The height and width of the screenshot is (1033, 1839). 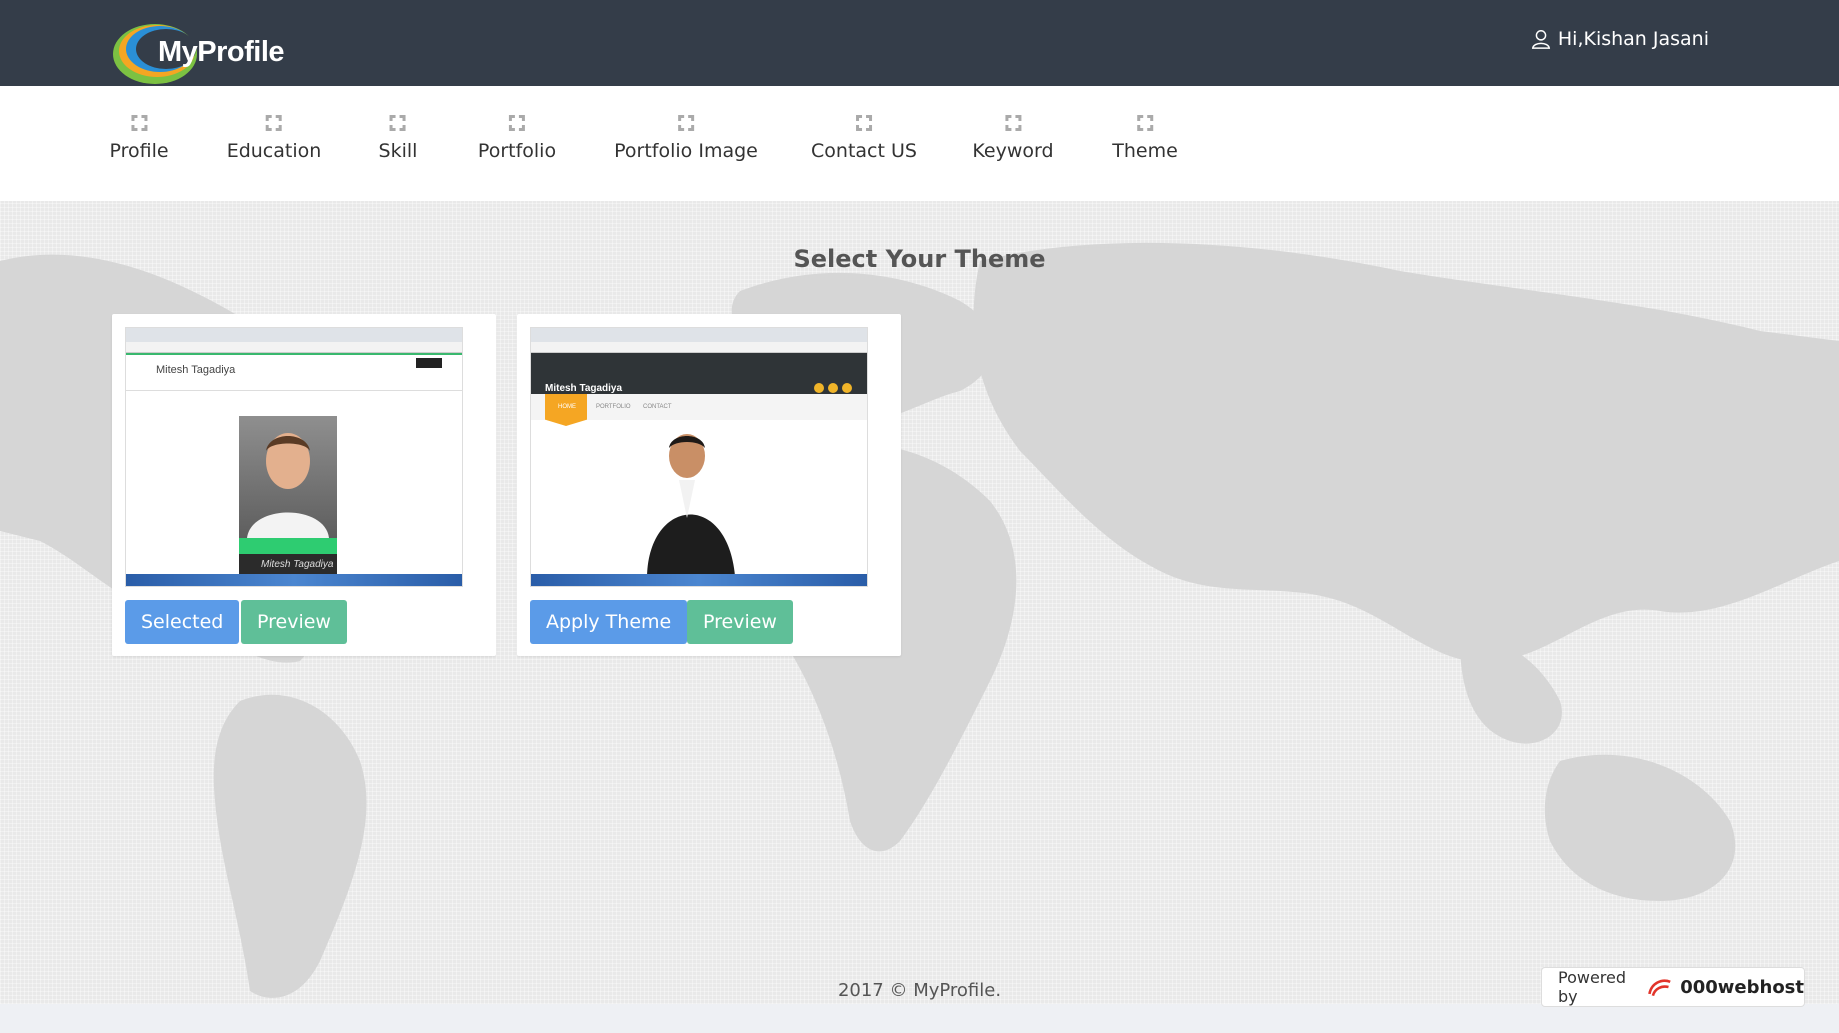 What do you see at coordinates (294, 354) in the screenshot?
I see `thumb-accent-line` at bounding box center [294, 354].